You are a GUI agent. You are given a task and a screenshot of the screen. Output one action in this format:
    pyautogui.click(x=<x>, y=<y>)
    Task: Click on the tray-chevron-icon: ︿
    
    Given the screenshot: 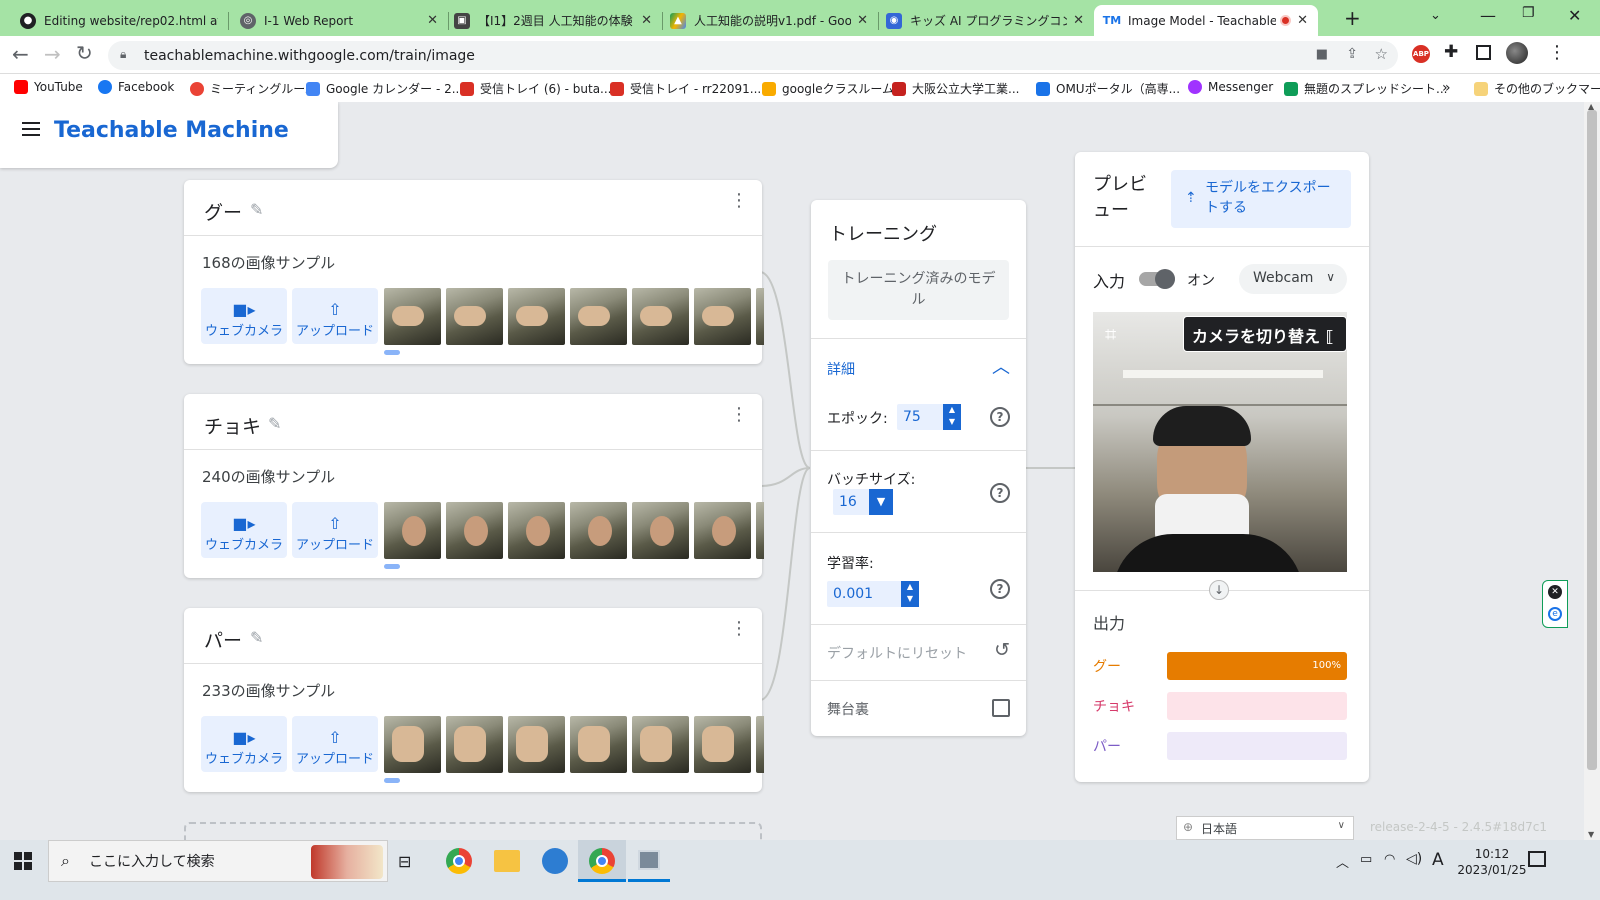 What is the action you would take?
    pyautogui.click(x=1342, y=861)
    